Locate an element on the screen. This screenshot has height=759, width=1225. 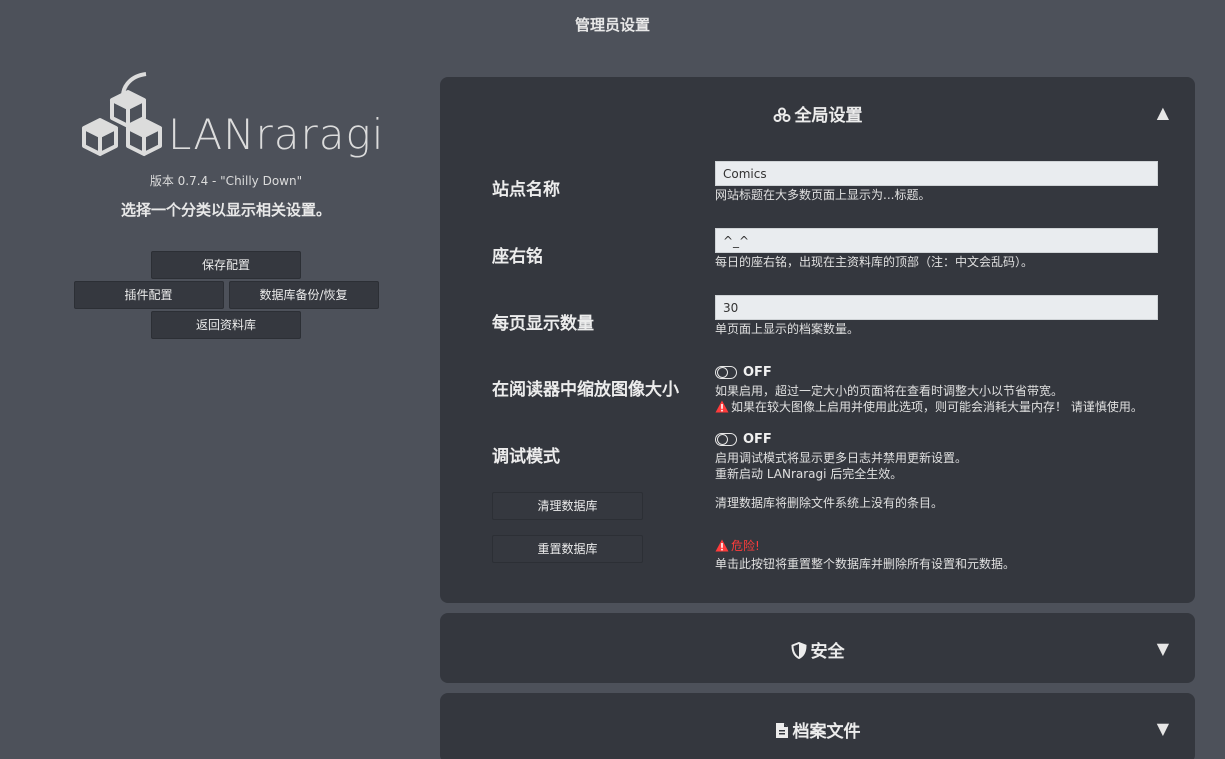
clean-db-desc: 清理数据库将删除文件系统上没有的条目。 is located at coordinates (829, 503).